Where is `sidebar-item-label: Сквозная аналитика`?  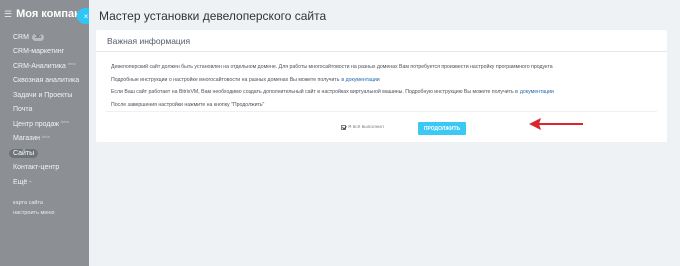 sidebar-item-label: Сквозная аналитика is located at coordinates (46, 81).